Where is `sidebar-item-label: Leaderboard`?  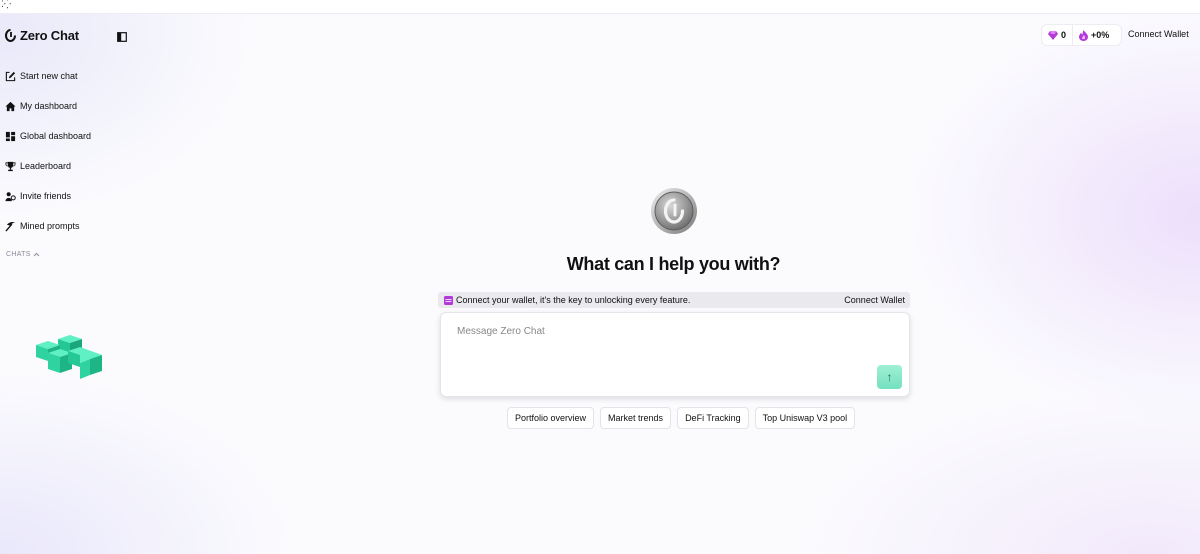 sidebar-item-label: Leaderboard is located at coordinates (46, 166).